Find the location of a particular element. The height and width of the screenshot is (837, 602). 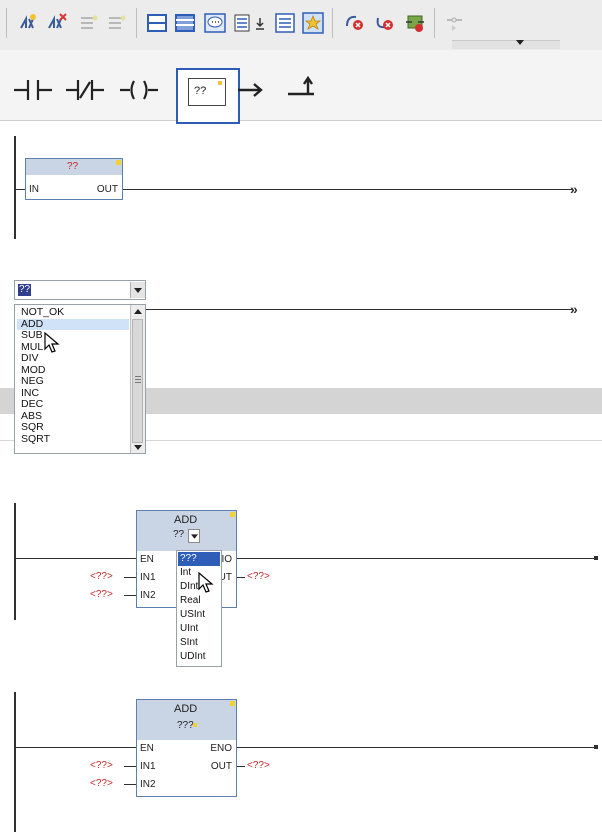

out-pin-label: OUT is located at coordinates (221, 766).